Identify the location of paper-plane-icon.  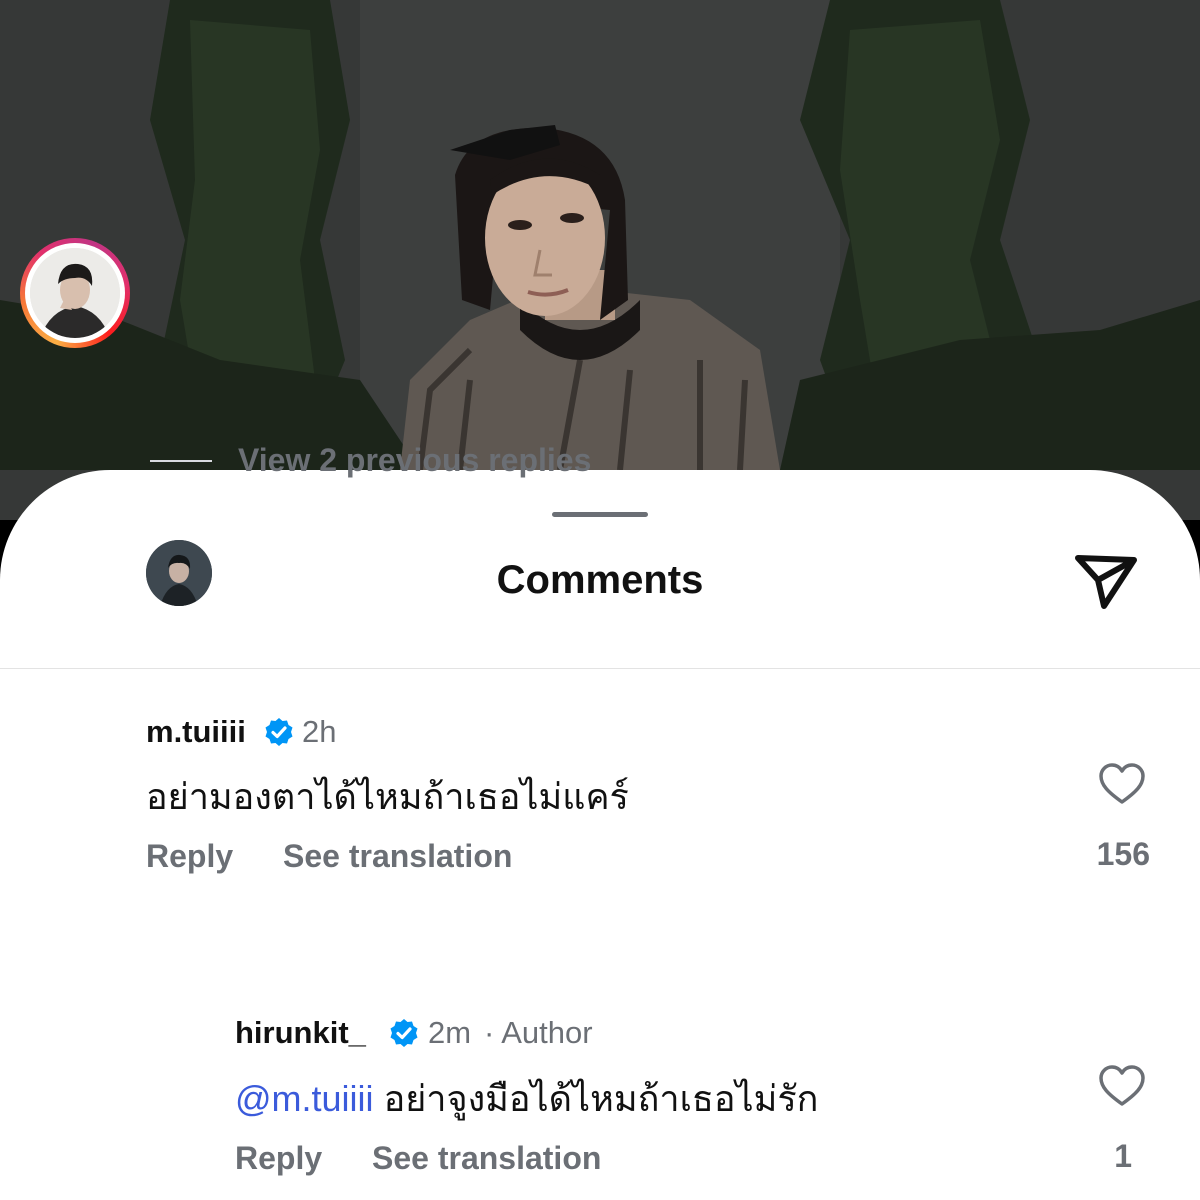
(1106, 582).